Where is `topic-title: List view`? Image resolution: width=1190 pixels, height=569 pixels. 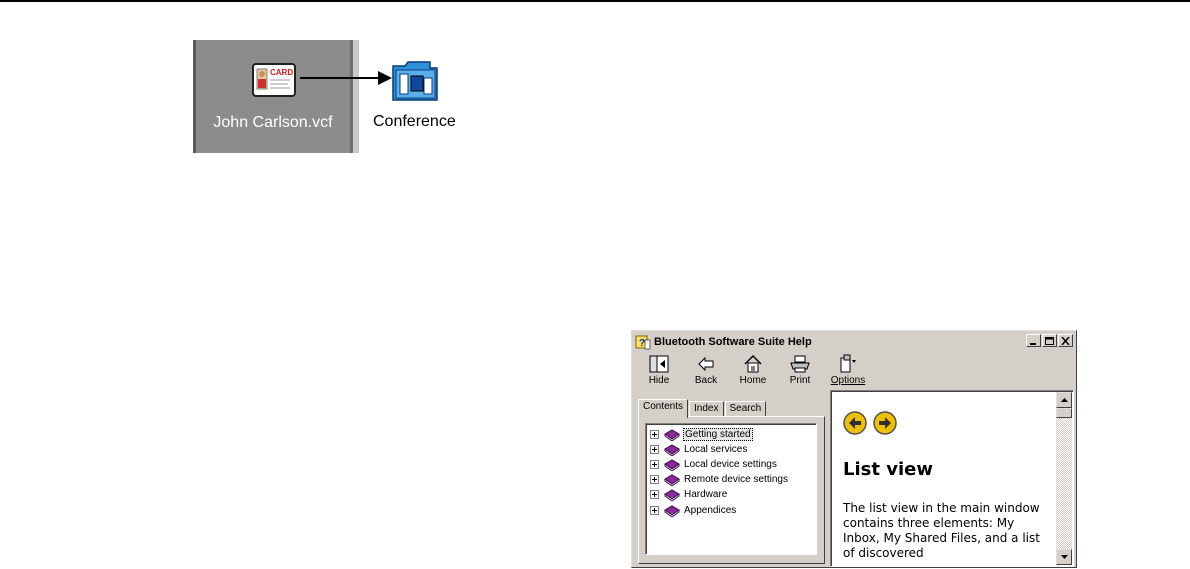 topic-title: List view is located at coordinates (888, 469).